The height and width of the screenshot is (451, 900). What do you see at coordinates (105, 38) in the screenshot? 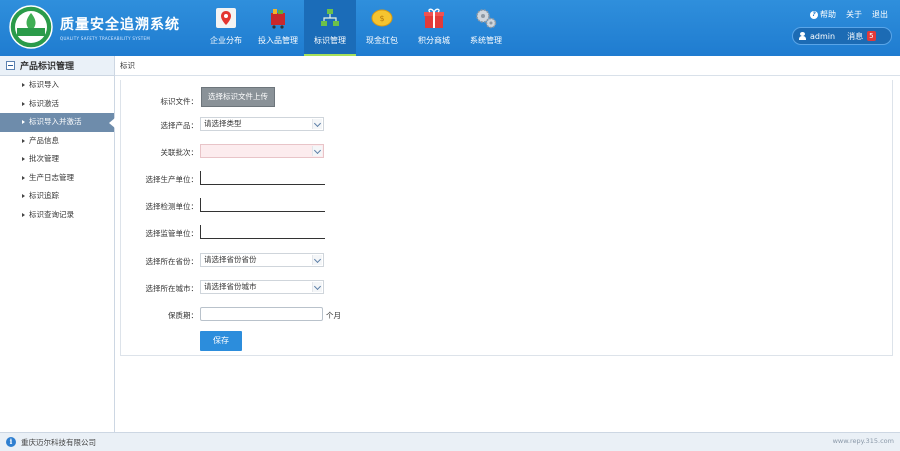
I see `system-subtitle: QUALITY SAFETY TRACEABILITY SYSTEM` at bounding box center [105, 38].